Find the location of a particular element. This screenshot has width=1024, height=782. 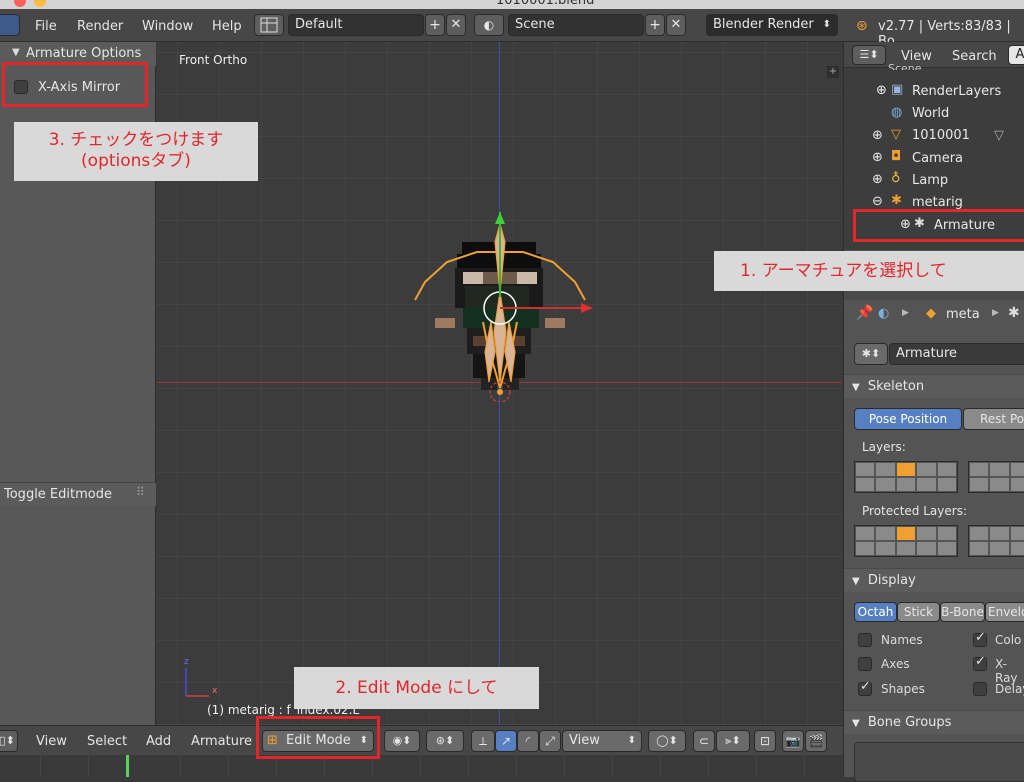

collapse-icon: ⊖ is located at coordinates (877, 201).